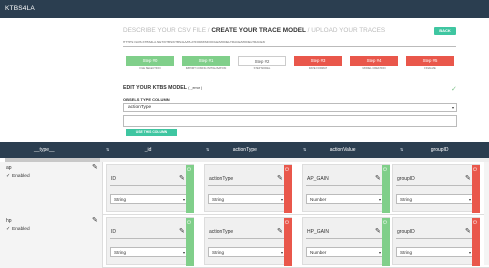  I want to click on heading-step-describe: DESCRIBE YOUR CSV FILE /, so click(167, 30).